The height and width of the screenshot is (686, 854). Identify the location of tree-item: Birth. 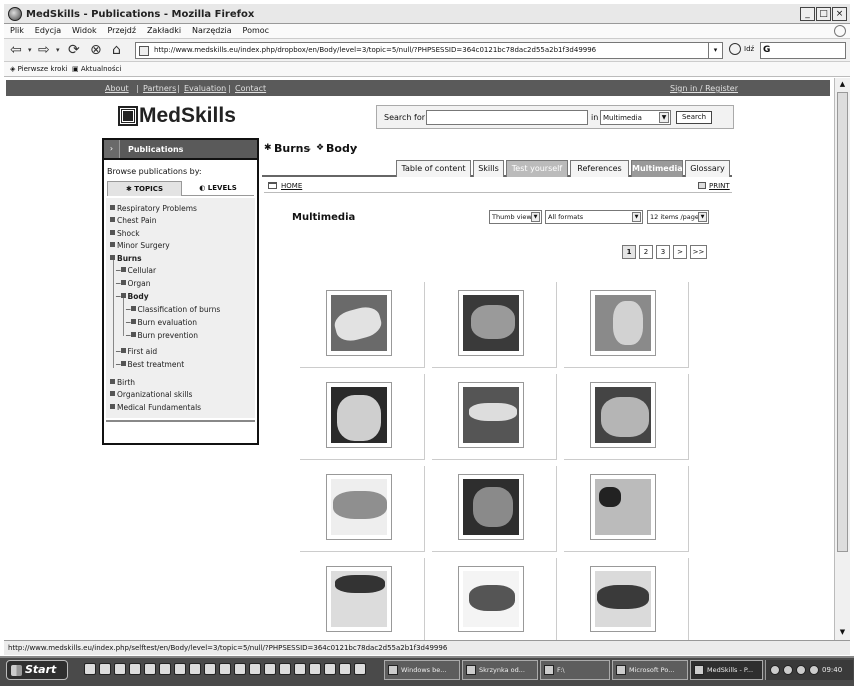
(122, 382).